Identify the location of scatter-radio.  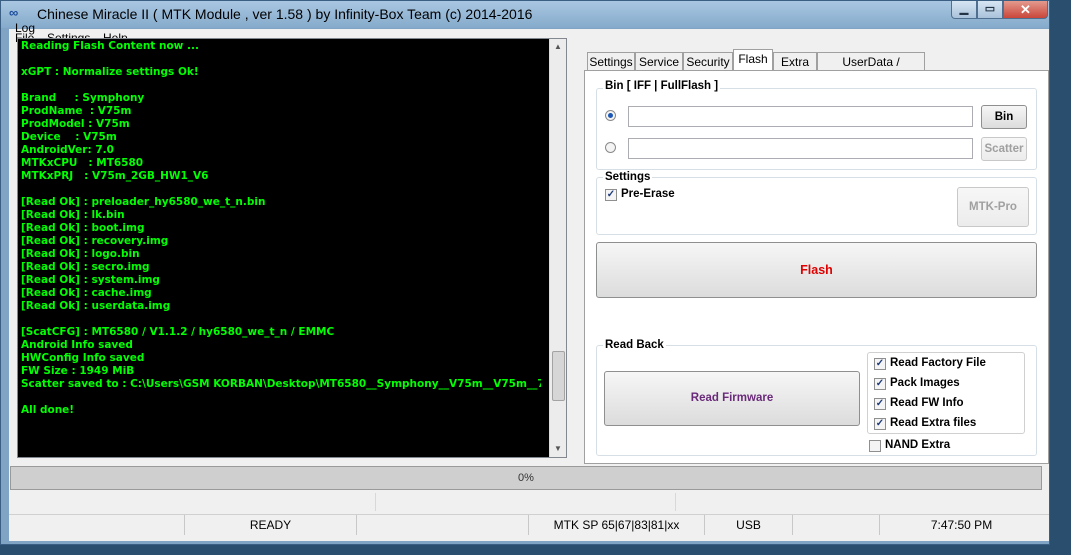
(610, 147).